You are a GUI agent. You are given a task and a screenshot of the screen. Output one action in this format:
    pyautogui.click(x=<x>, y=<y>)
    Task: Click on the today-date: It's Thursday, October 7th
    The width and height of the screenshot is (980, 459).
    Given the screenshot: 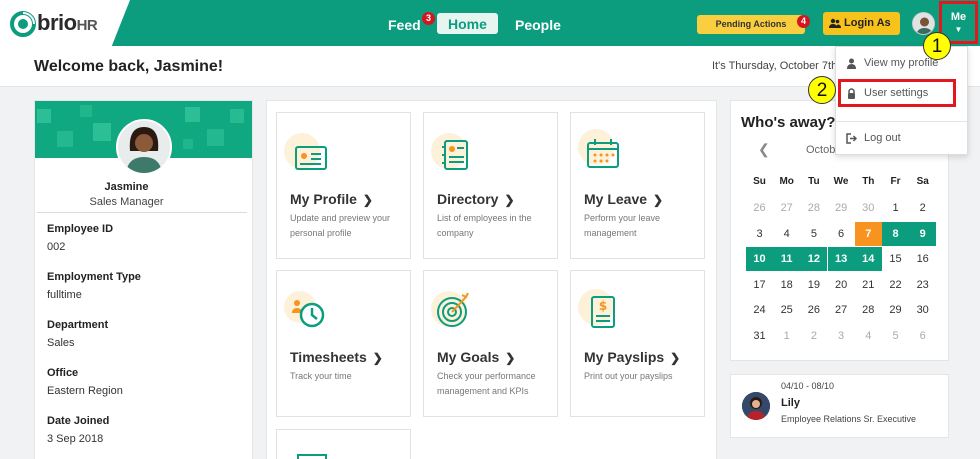 What is the action you would take?
    pyautogui.click(x=775, y=66)
    